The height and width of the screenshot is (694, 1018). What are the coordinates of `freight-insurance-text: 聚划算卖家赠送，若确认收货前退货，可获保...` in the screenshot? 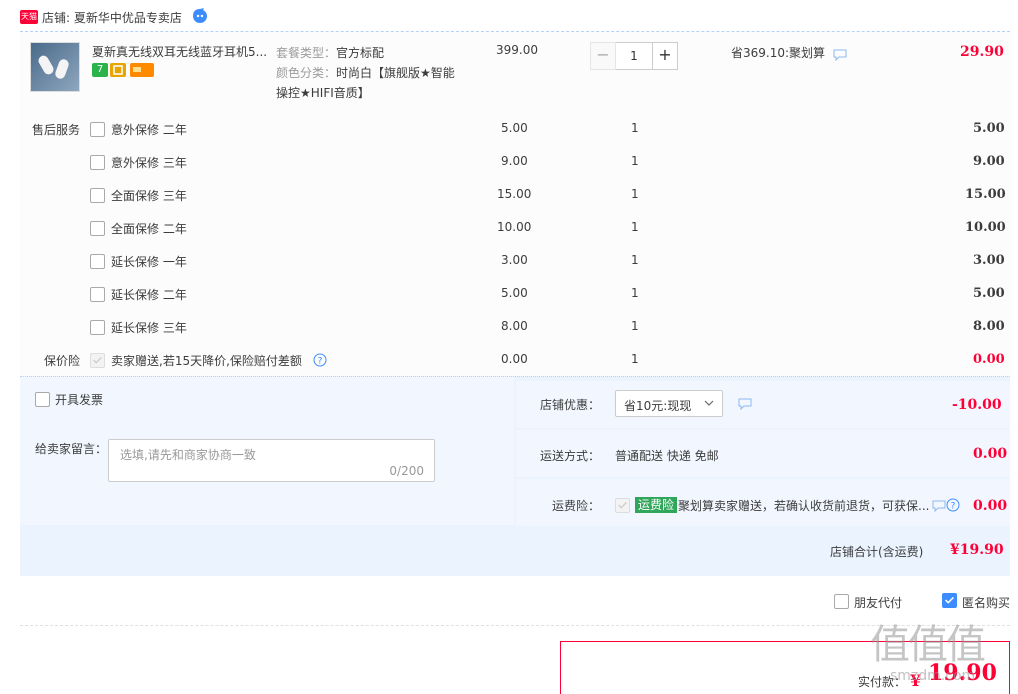 It's located at (804, 506).